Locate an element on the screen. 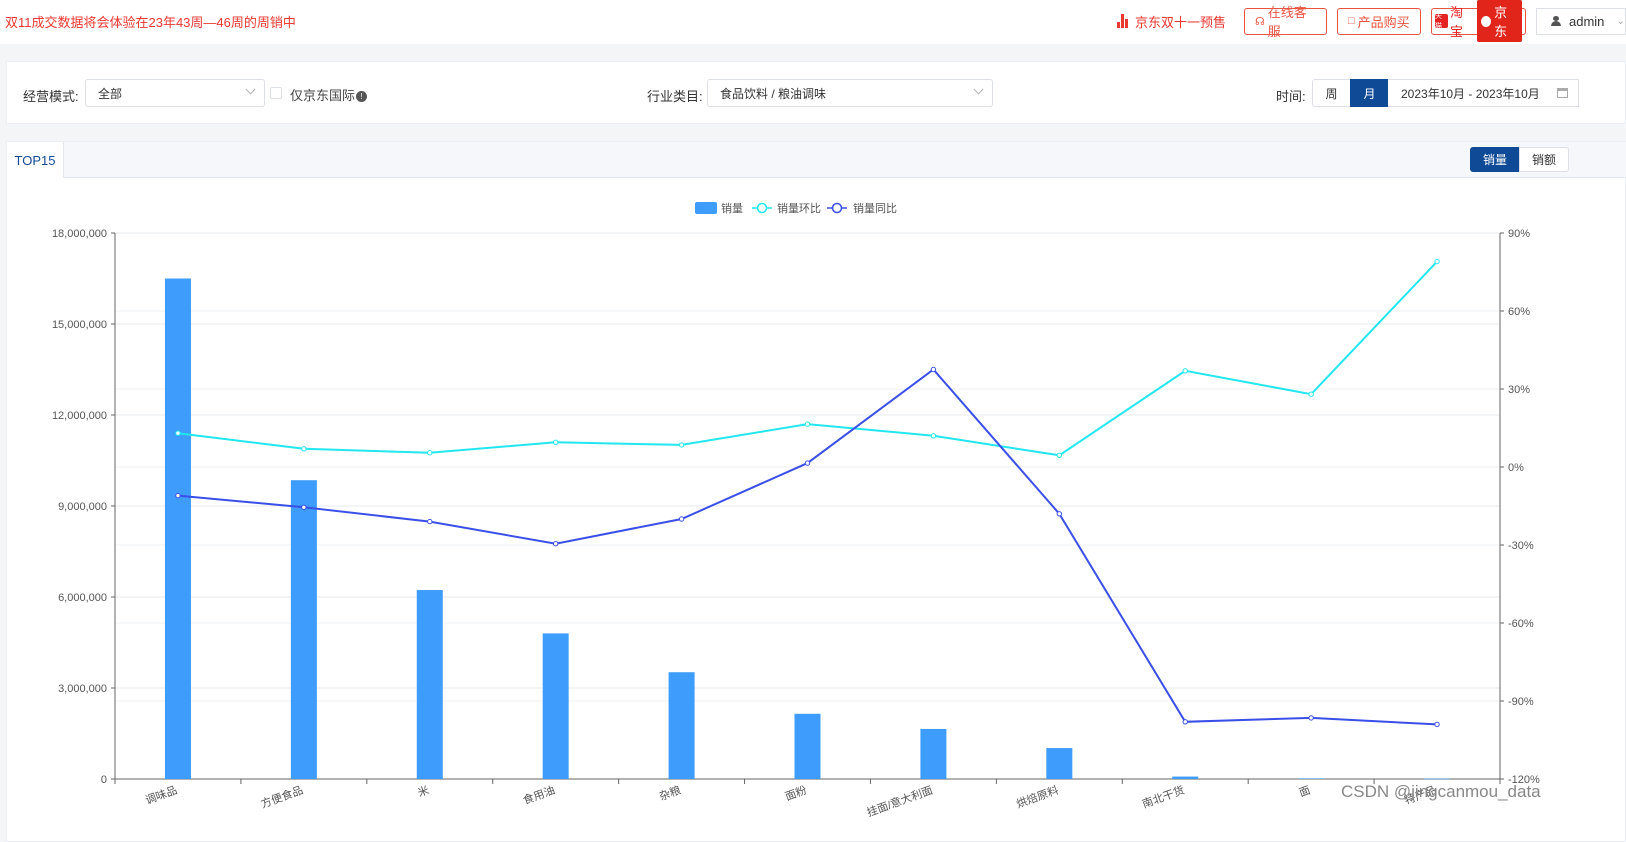 The image size is (1626, 842). legend-mom-marker is located at coordinates (762, 208).